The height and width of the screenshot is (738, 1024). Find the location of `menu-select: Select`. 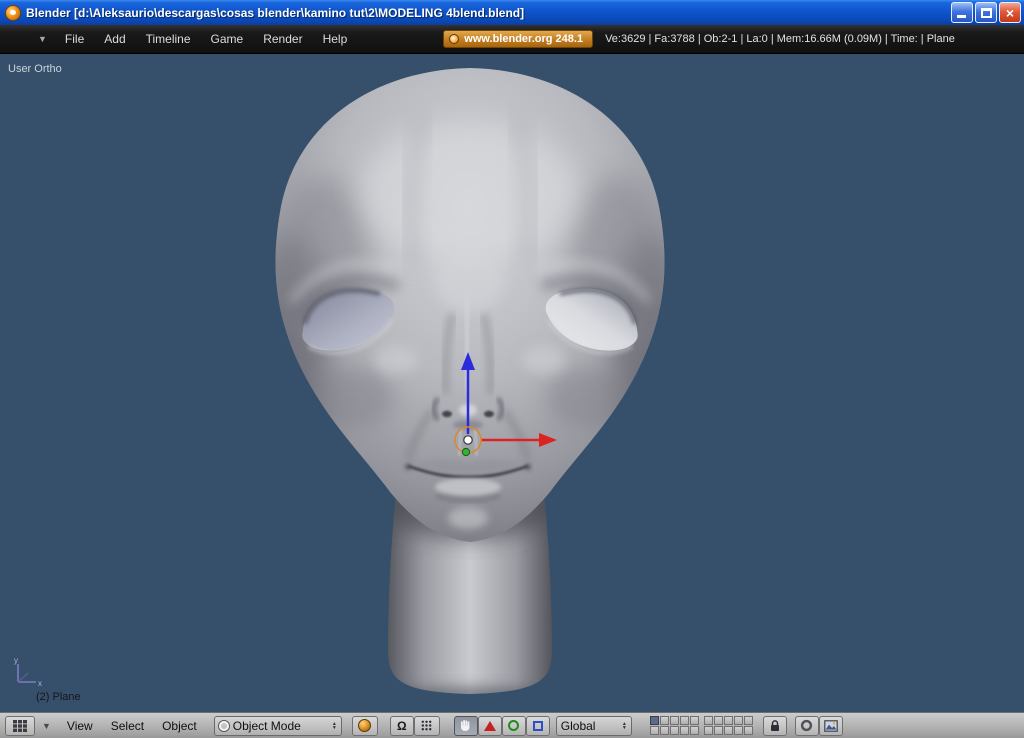

menu-select: Select is located at coordinates (127, 726).